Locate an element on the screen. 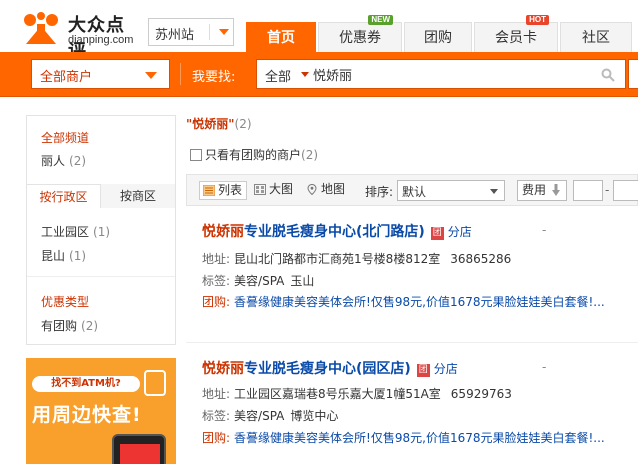 This screenshot has height=464, width=638. shop-tags-row: 标签: 美容/SPA 博览中心 is located at coordinates (270, 415).